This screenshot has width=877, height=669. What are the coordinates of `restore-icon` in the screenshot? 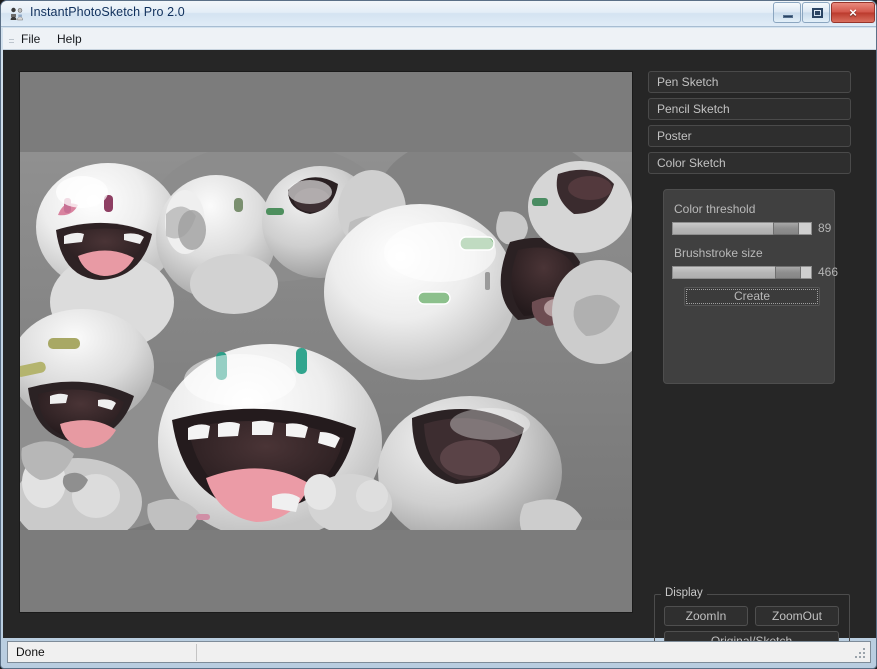 It's located at (817, 13).